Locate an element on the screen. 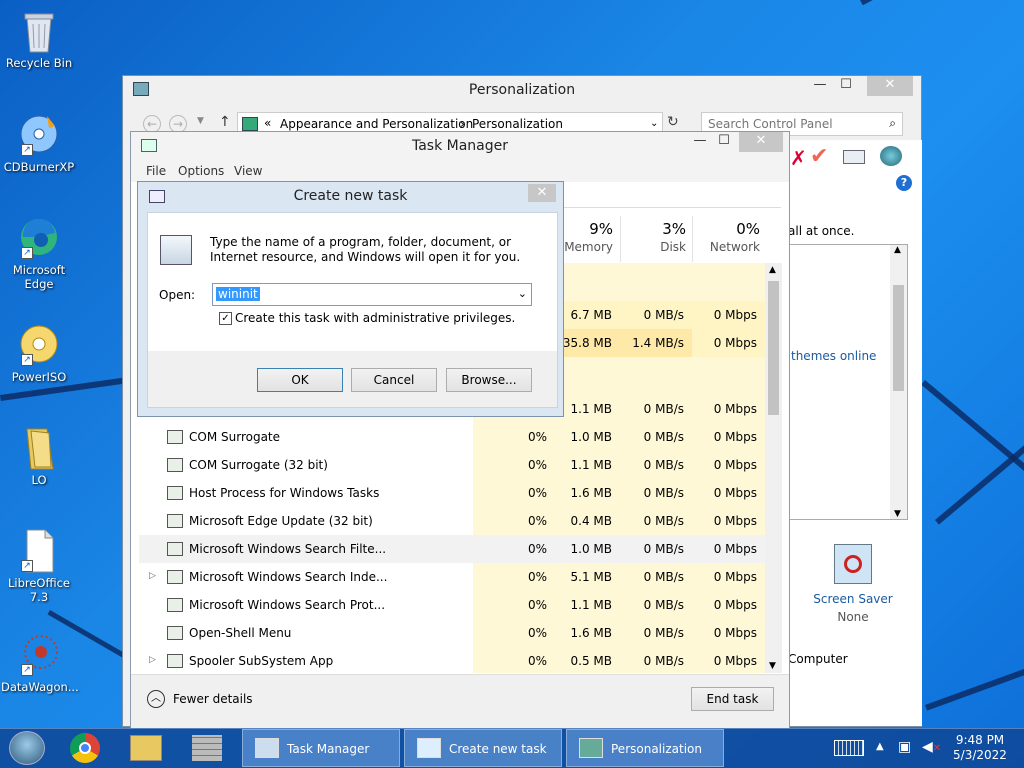 This screenshot has width=1024, height=768. menu-file: File is located at coordinates (156, 171).